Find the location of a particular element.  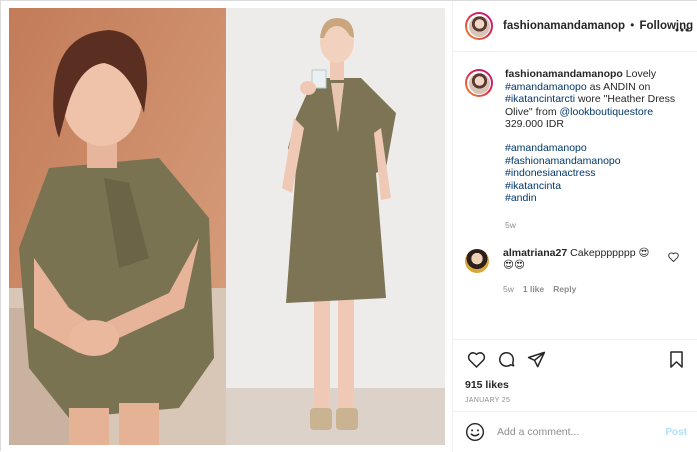

caption-mention-2: @lookboutiquestore is located at coordinates (607, 112).